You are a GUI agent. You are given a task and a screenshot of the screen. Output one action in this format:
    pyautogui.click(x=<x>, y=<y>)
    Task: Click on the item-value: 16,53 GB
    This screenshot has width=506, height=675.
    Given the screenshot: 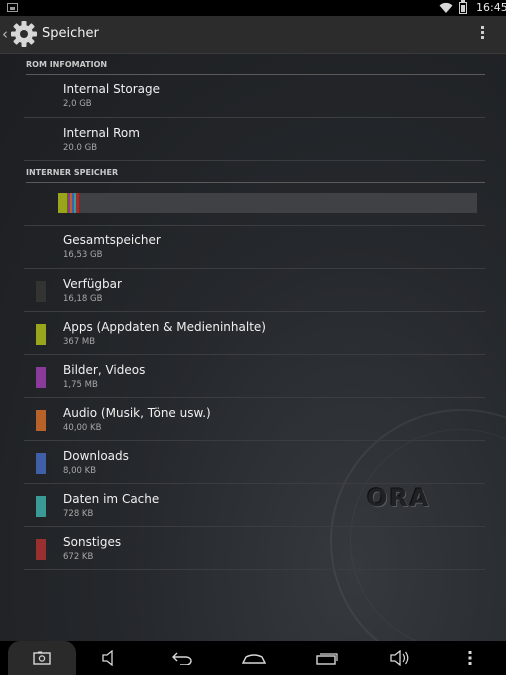 What is the action you would take?
    pyautogui.click(x=83, y=255)
    